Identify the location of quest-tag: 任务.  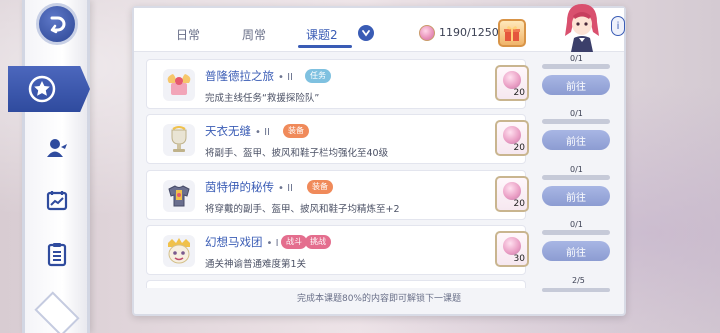
(318, 76).